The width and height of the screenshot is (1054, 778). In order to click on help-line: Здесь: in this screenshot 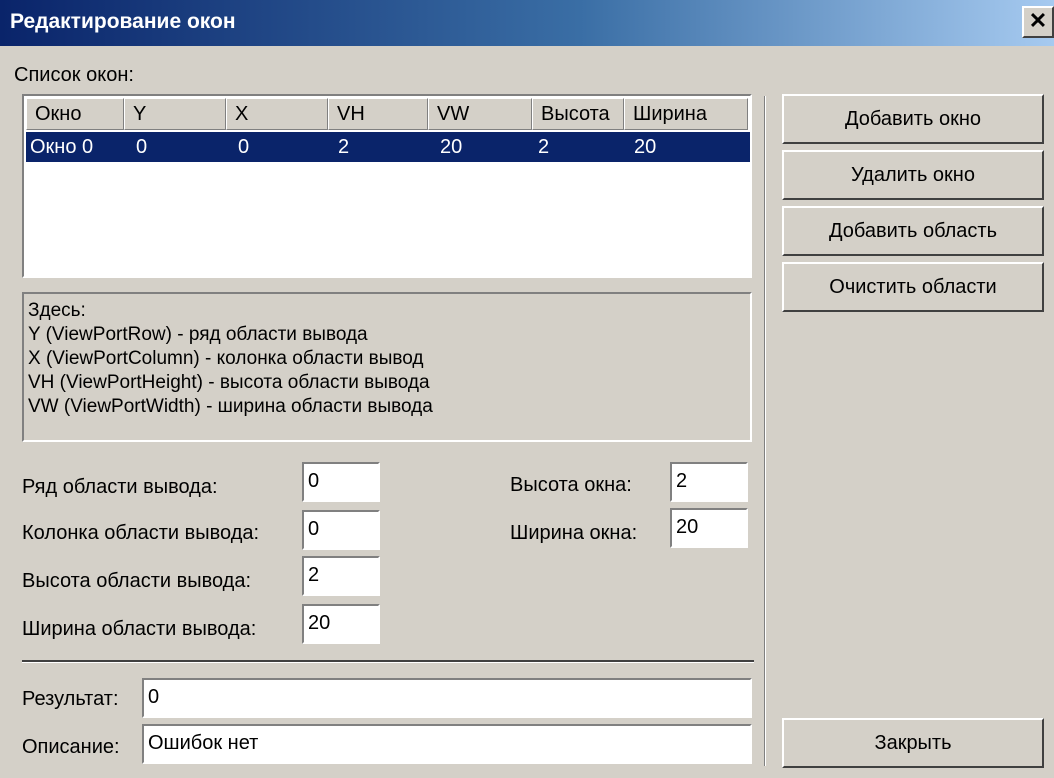, I will do `click(57, 310)`.